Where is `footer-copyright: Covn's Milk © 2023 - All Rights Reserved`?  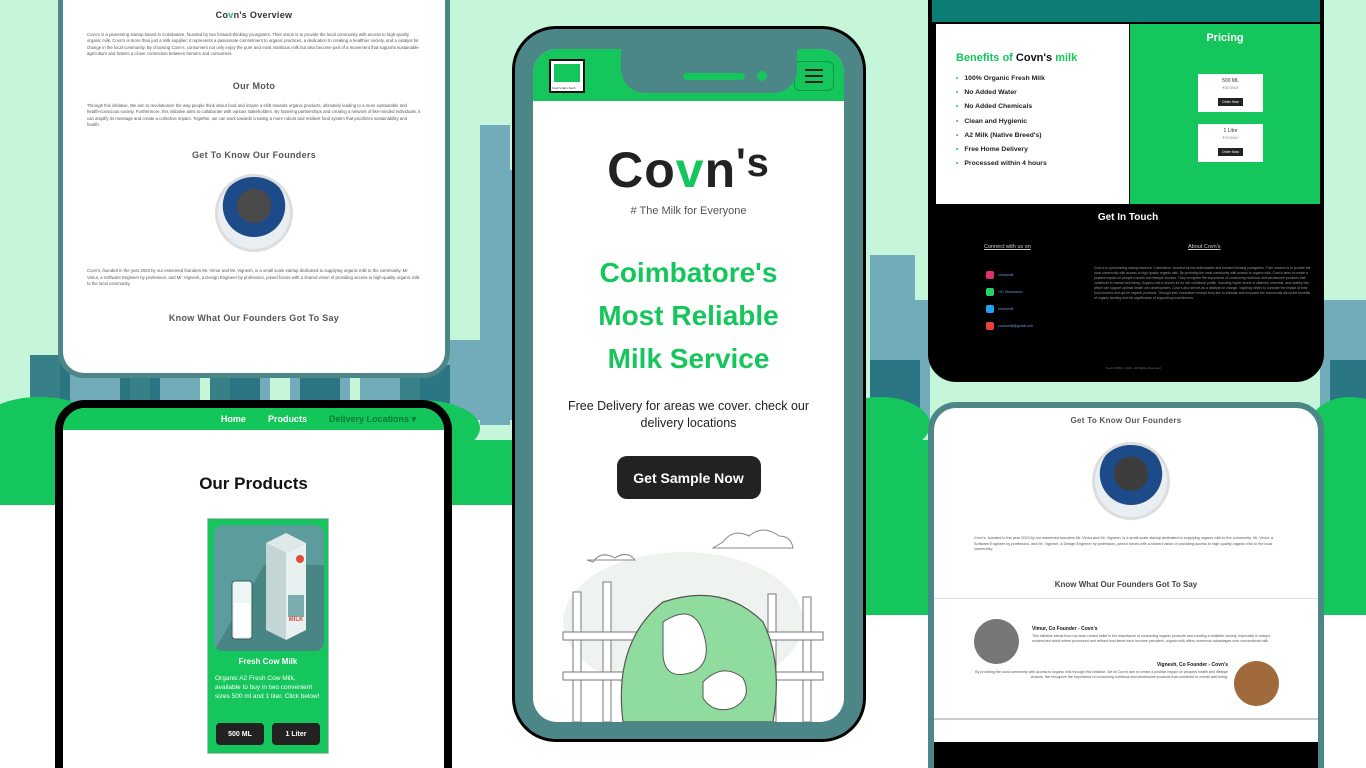 footer-copyright: Covn's Milk © 2023 - All Rights Reserved is located at coordinates (1133, 368).